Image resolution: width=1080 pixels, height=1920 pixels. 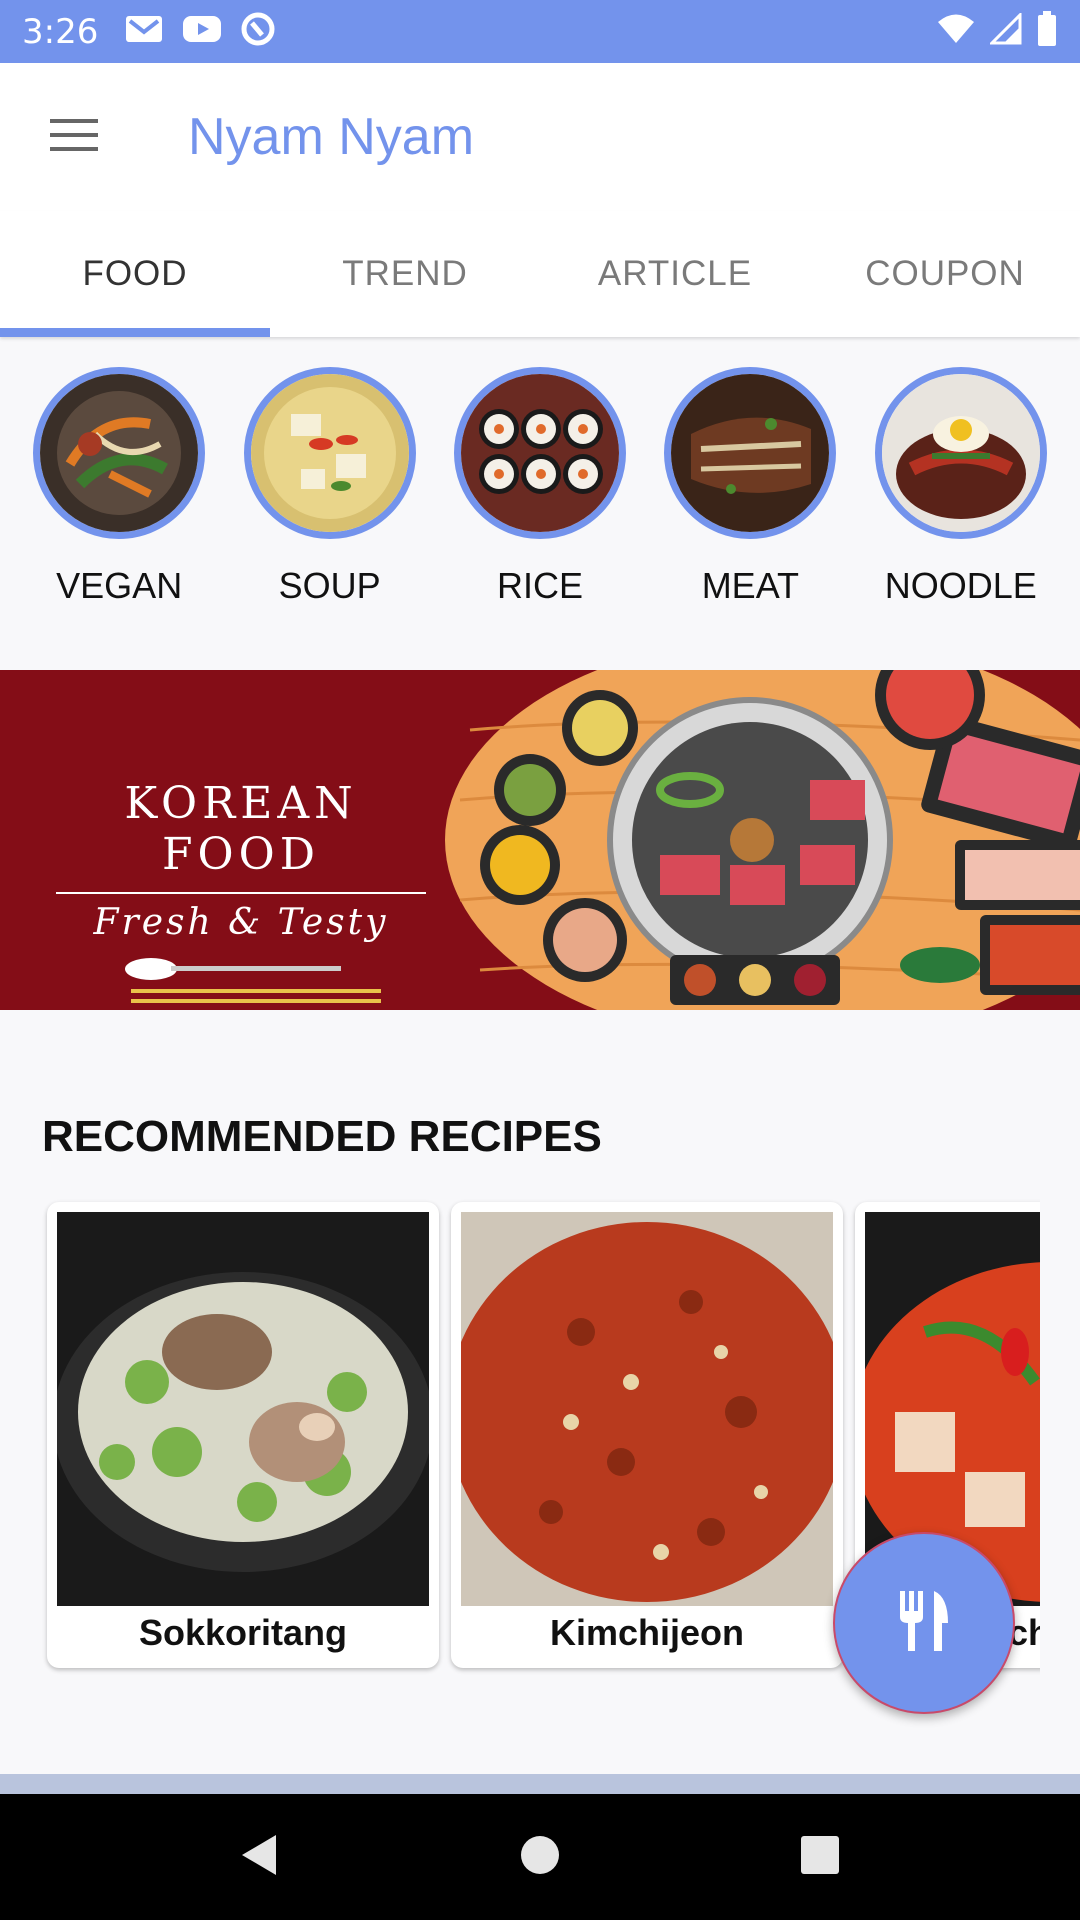 I want to click on status-bar: 3:26, so click(x=540, y=31).